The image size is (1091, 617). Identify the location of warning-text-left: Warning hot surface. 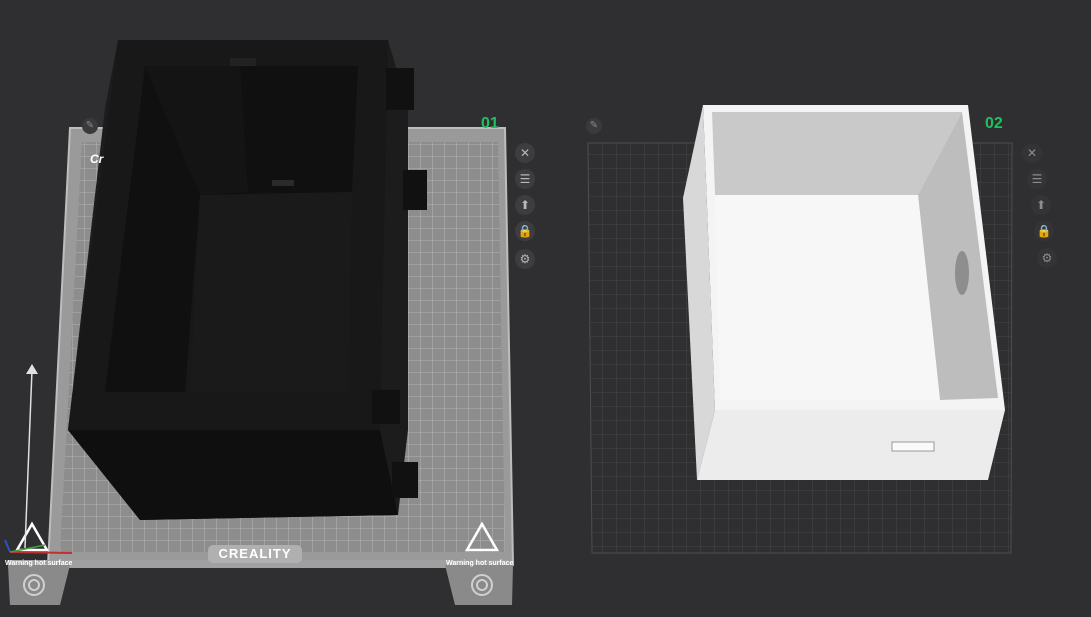
(39, 563).